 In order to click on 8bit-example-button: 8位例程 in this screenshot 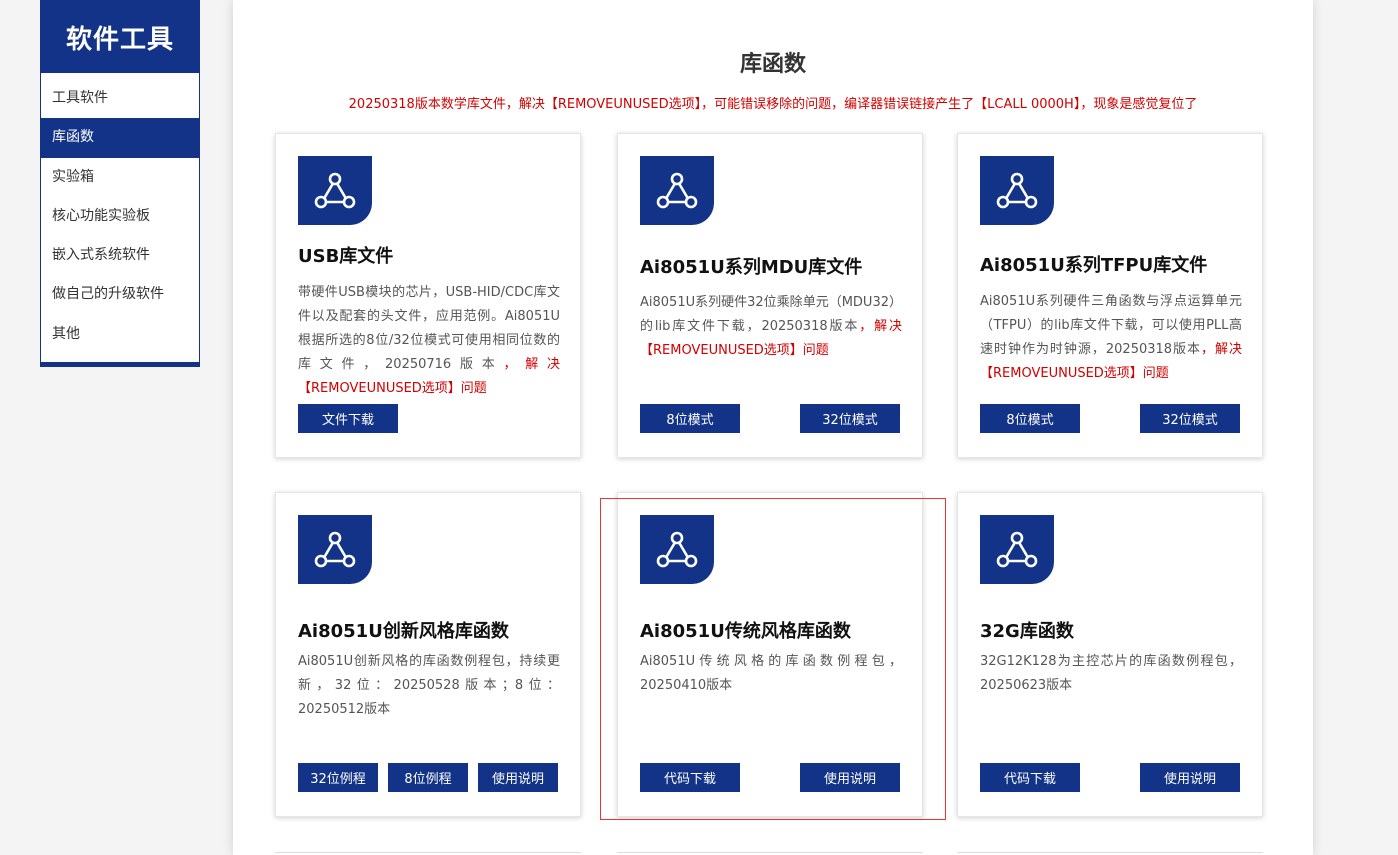, I will do `click(428, 777)`.